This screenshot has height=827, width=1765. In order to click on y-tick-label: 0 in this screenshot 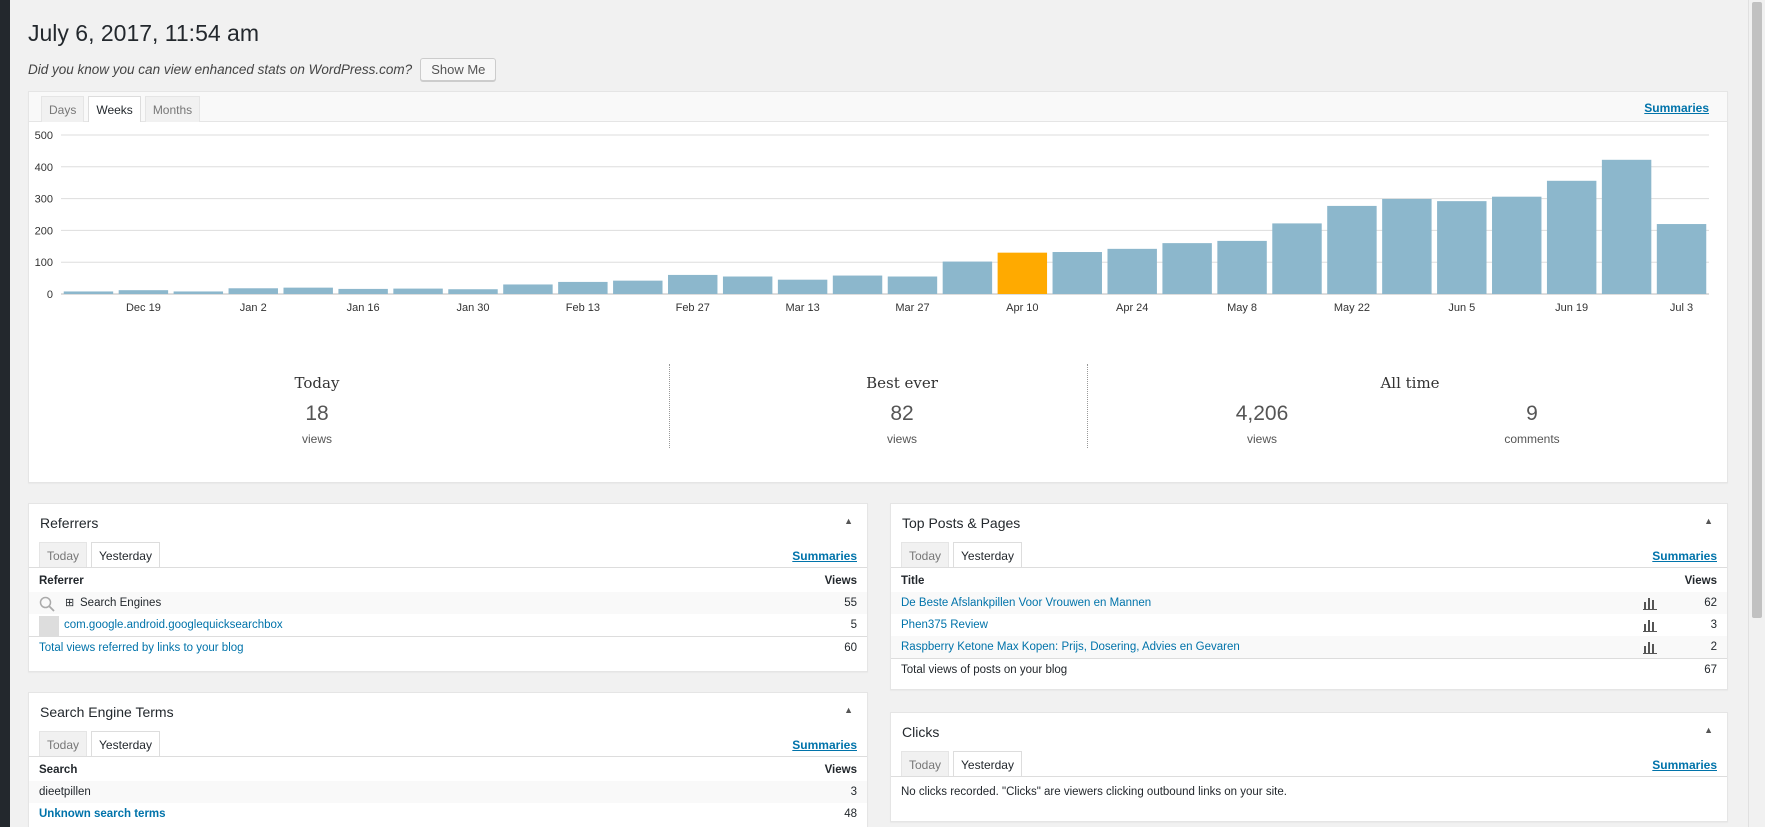, I will do `click(50, 295)`.